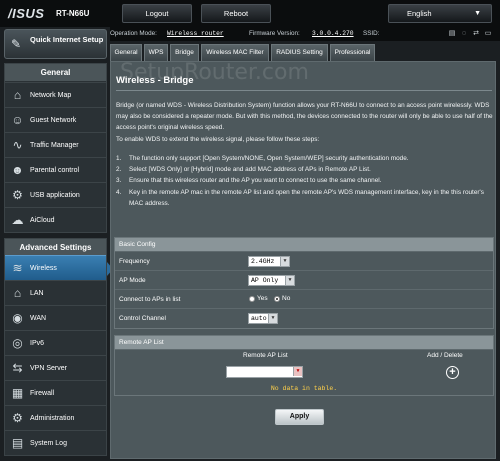 The image size is (500, 461). What do you see at coordinates (17, 268) in the screenshot?
I see `wireless-icon: ≋` at bounding box center [17, 268].